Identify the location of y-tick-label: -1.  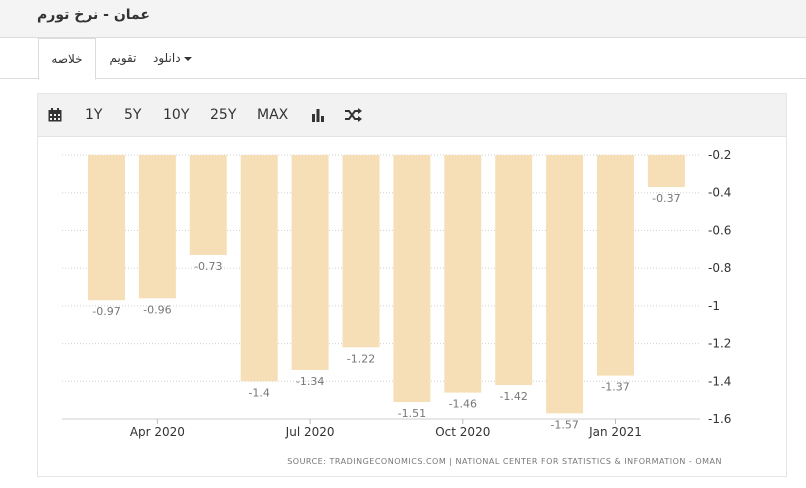
(714, 306).